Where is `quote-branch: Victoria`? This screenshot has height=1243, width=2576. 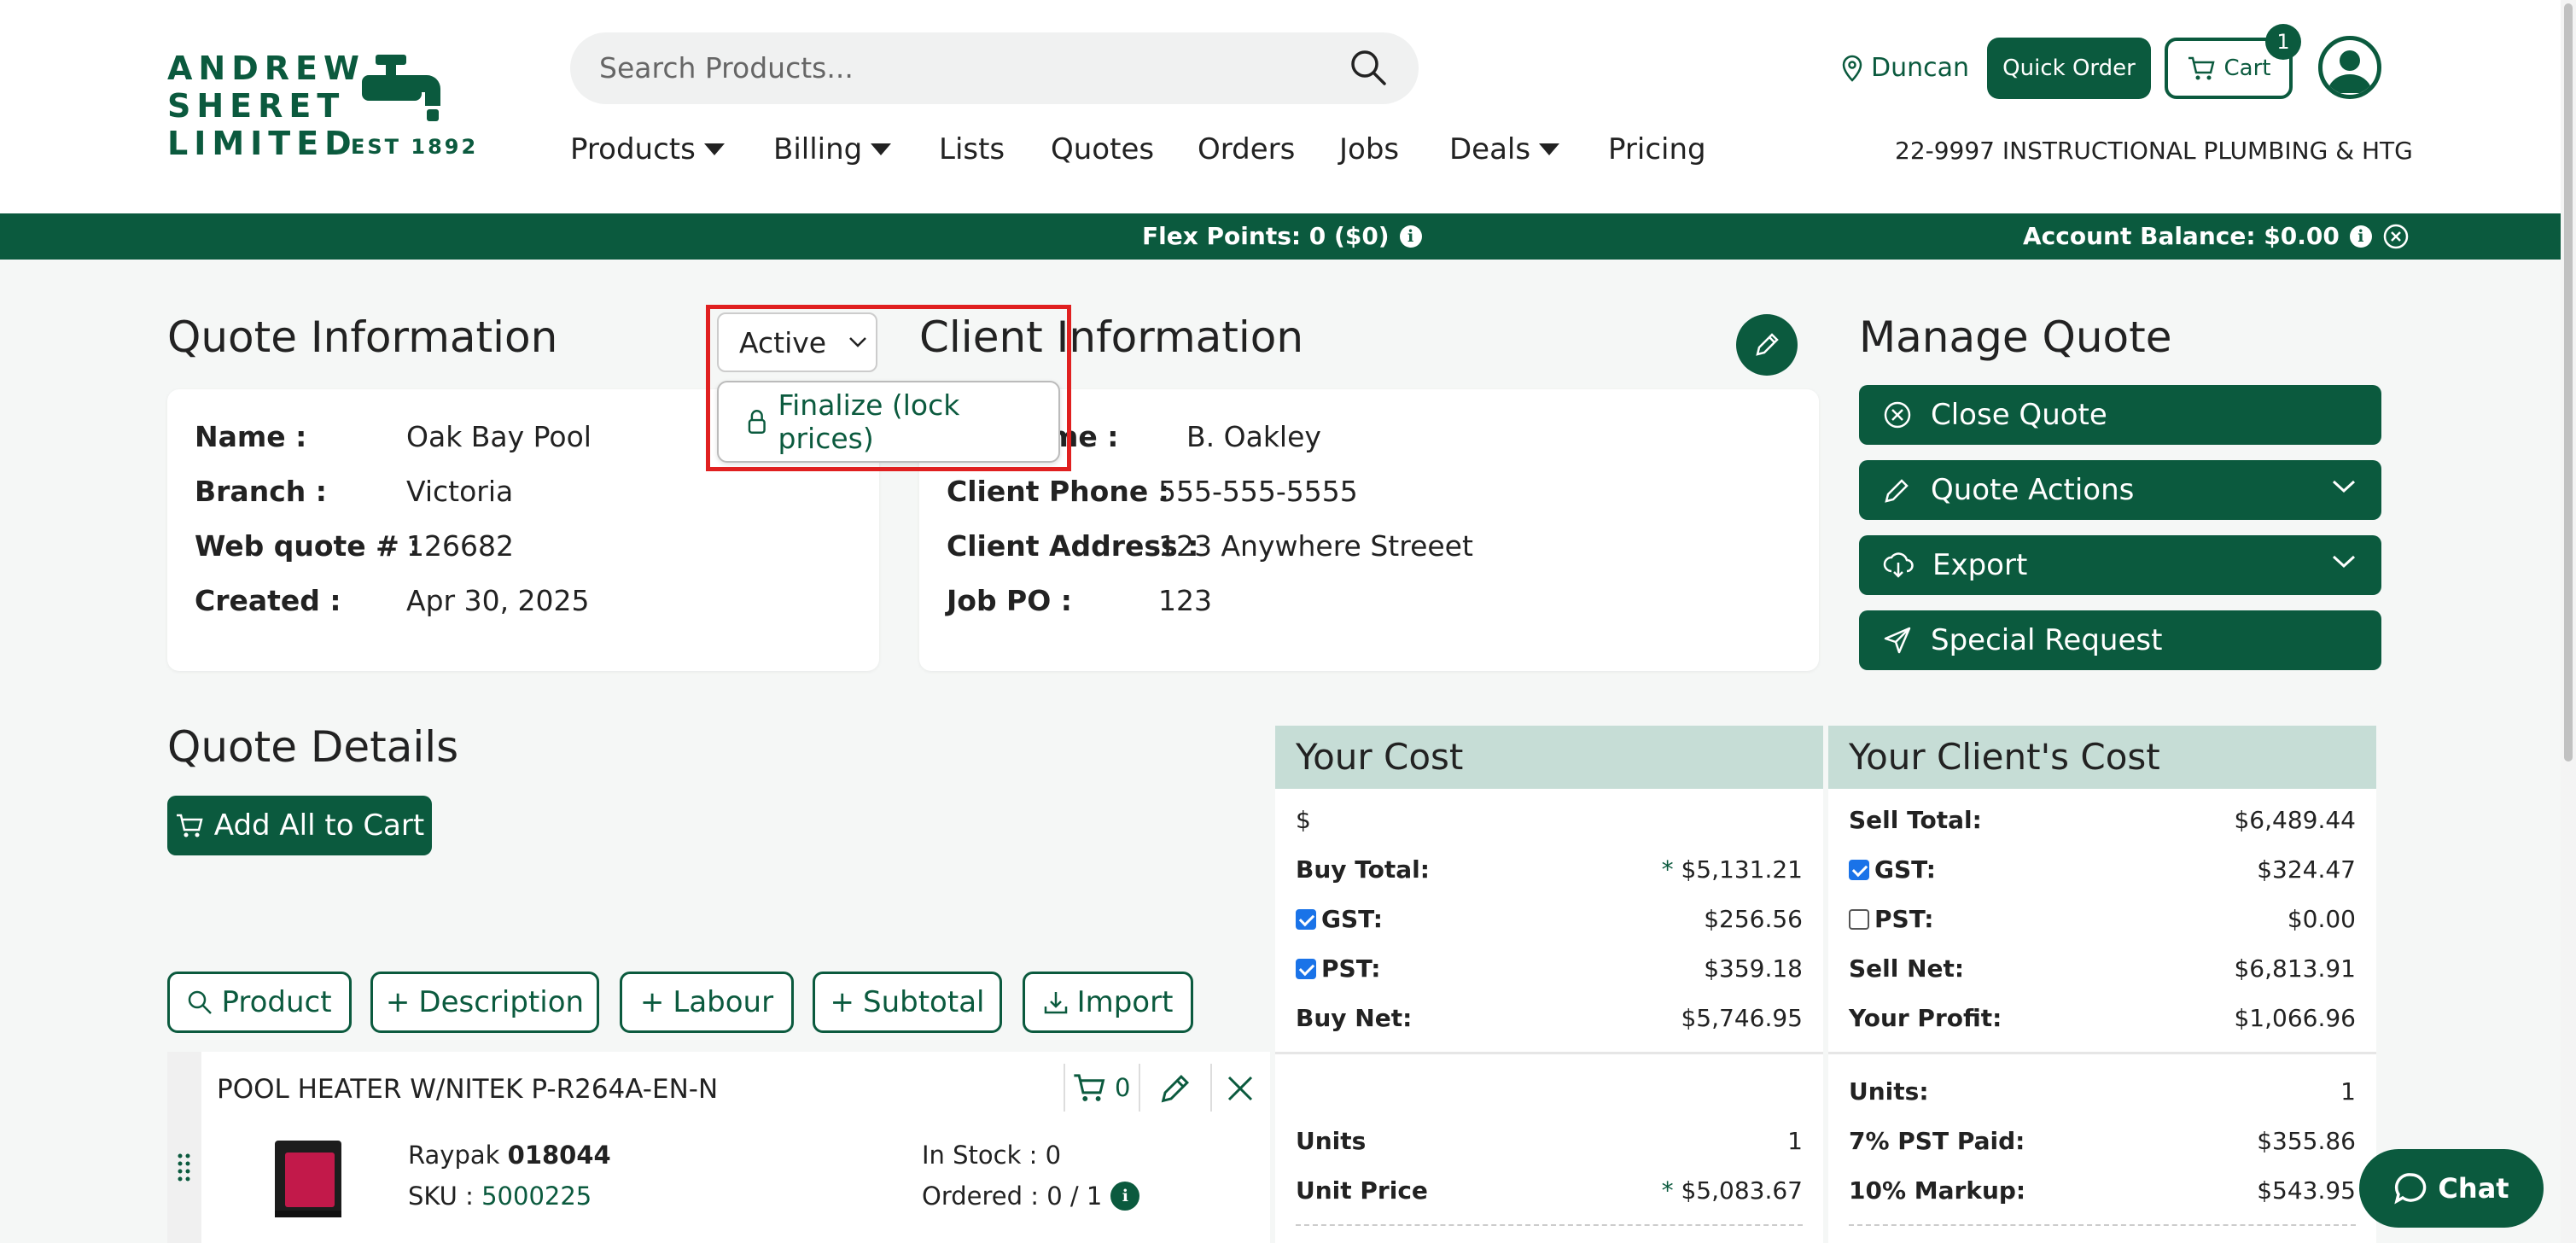
quote-branch: Victoria is located at coordinates (460, 491).